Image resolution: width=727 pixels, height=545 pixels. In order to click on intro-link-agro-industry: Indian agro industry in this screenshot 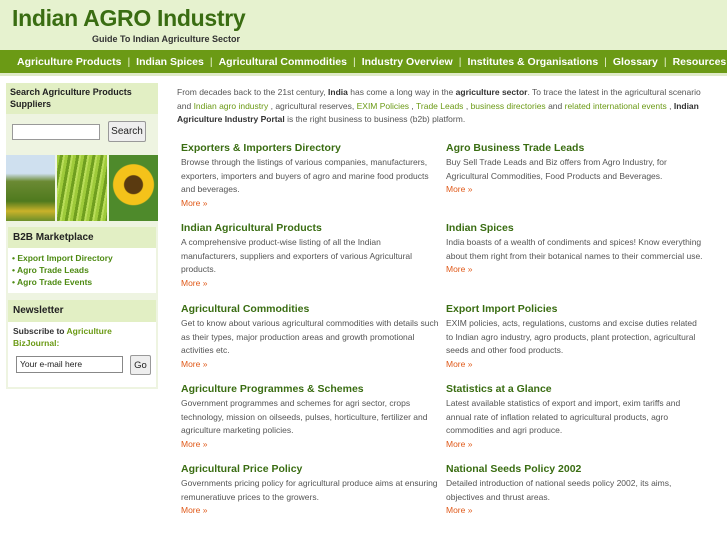, I will do `click(231, 106)`.